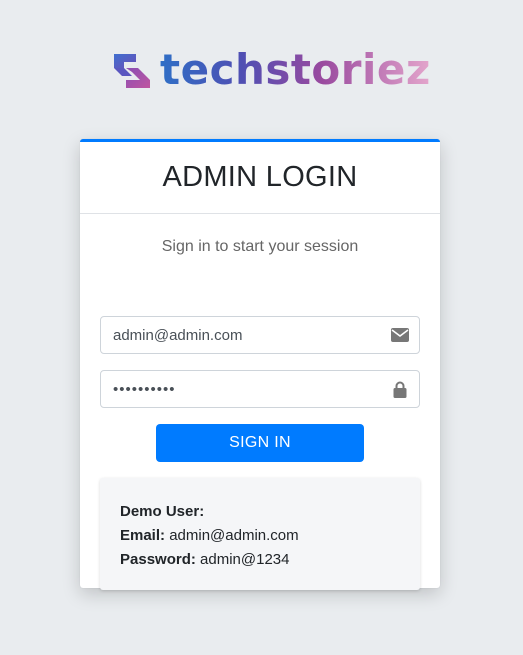  I want to click on password-input-group, so click(260, 389).